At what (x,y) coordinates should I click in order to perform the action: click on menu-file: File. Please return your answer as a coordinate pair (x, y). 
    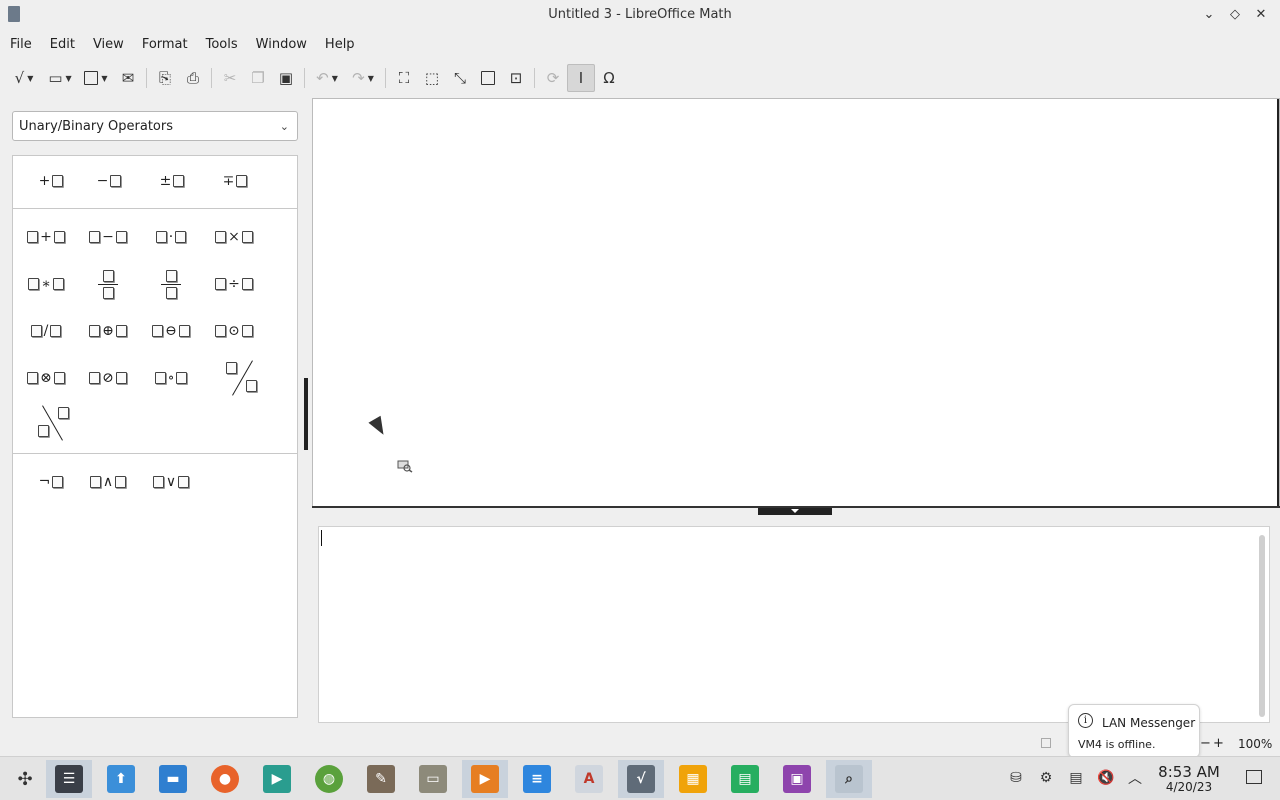
    Looking at the image, I should click on (21, 44).